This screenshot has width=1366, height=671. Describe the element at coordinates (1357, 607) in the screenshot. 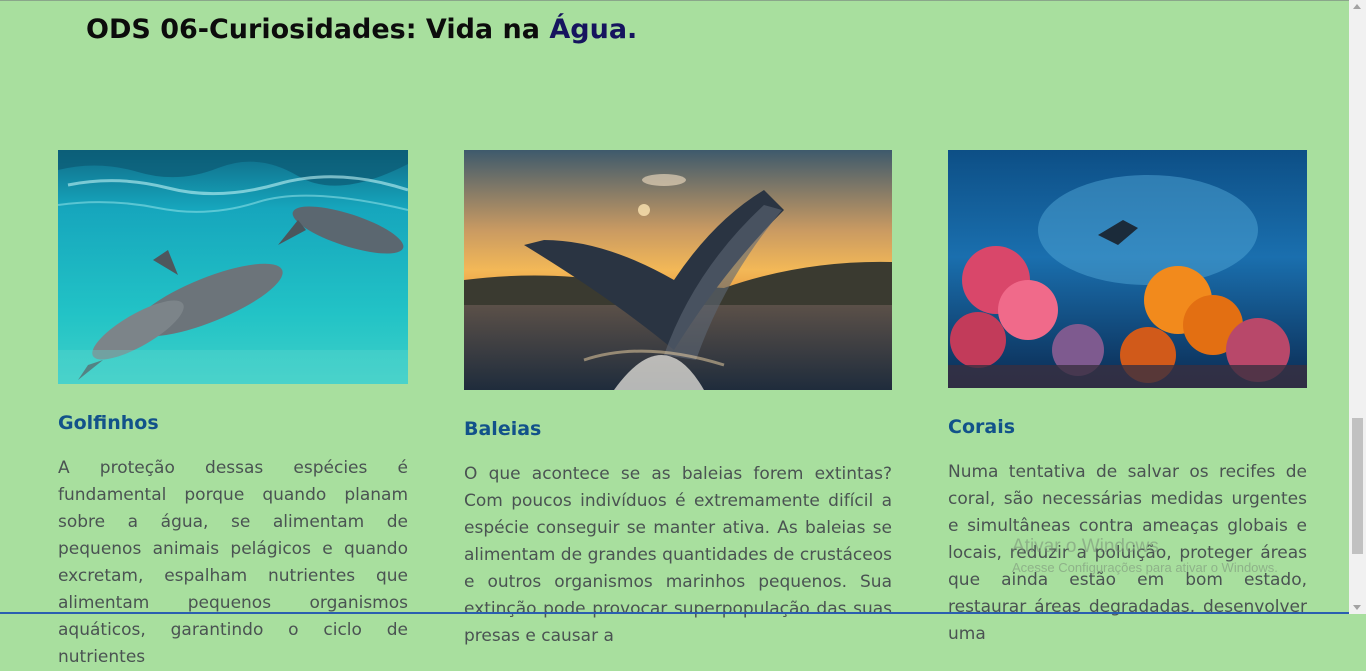

I see `scroll-down-arrow-icon` at that location.